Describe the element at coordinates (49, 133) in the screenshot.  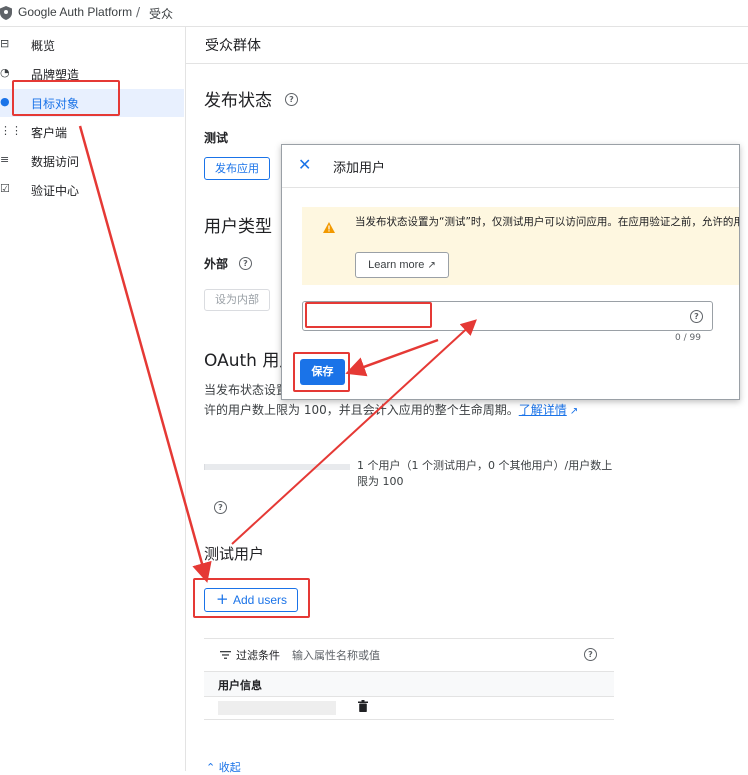
I see `sidebar-item-label: 客户端` at that location.